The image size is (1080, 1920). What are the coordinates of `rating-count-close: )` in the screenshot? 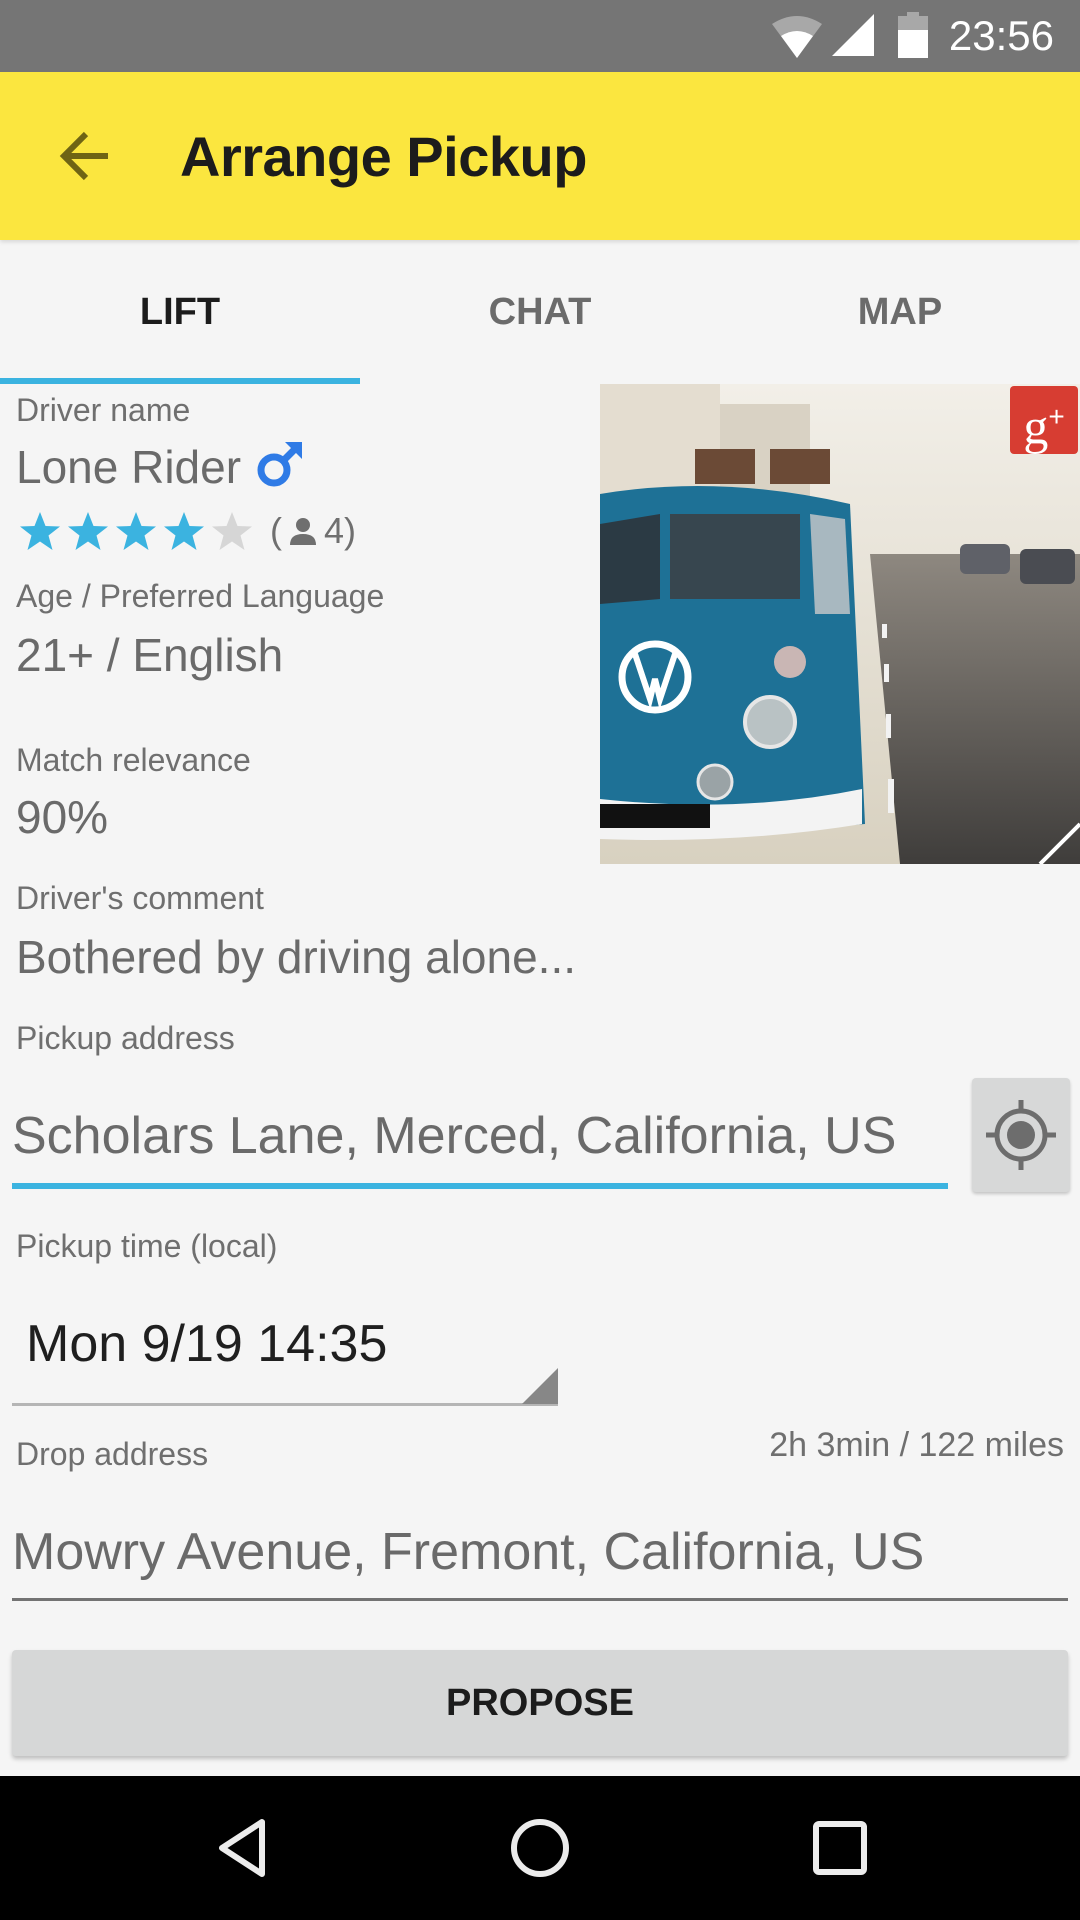 It's located at (350, 530).